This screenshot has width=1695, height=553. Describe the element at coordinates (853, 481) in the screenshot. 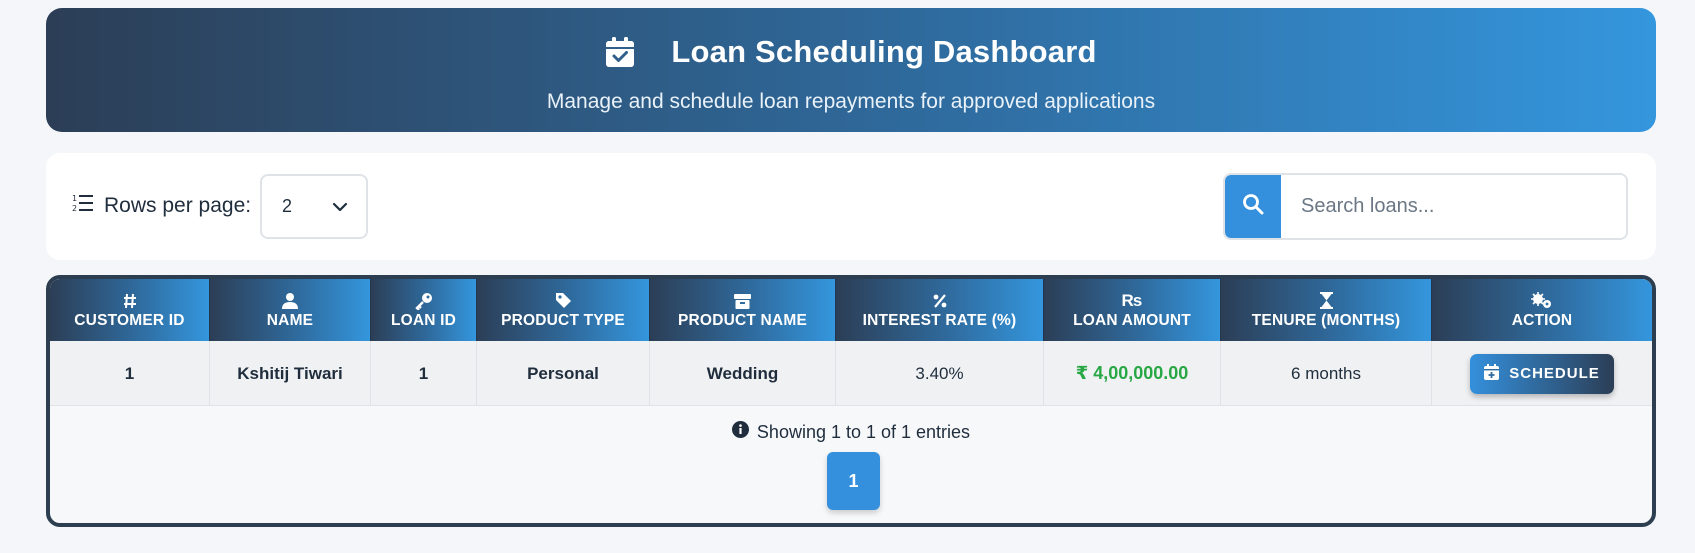

I see `page-button-1: 1` at that location.